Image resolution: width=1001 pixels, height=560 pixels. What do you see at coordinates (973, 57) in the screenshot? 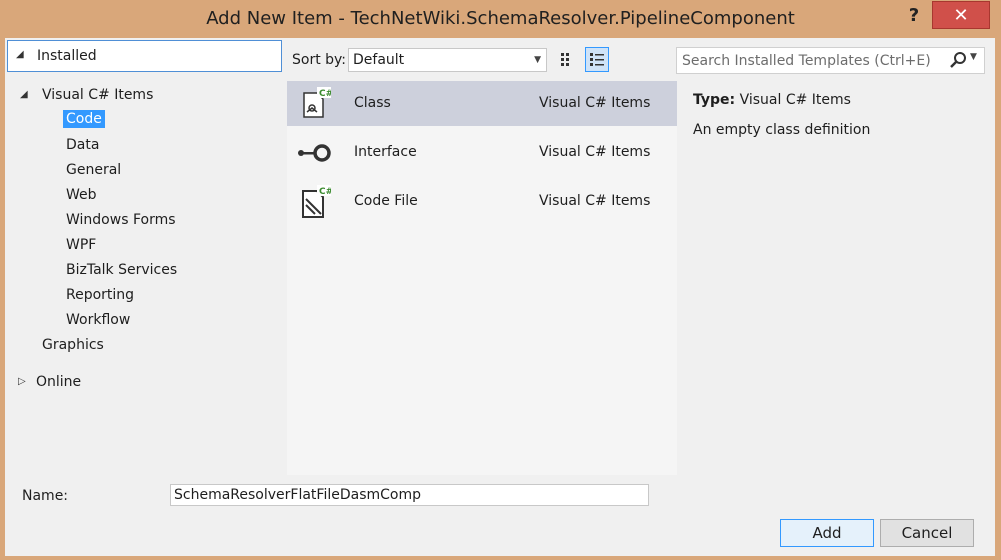
I see `search-options-dropdown-icon: ▼` at bounding box center [973, 57].